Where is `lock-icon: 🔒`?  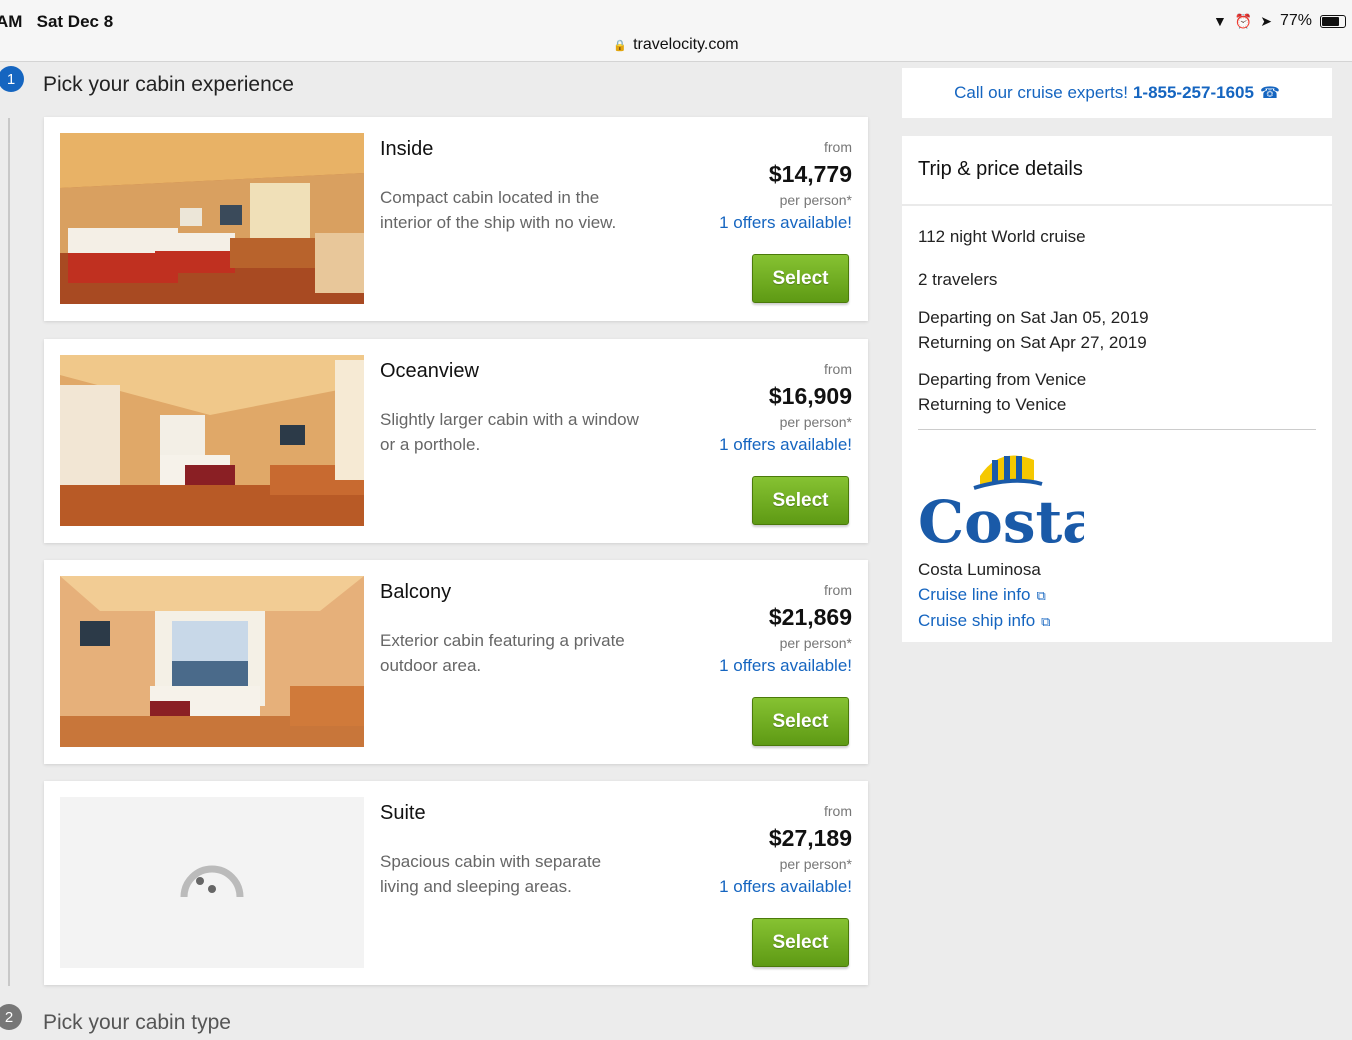
lock-icon: 🔒 is located at coordinates (620, 46).